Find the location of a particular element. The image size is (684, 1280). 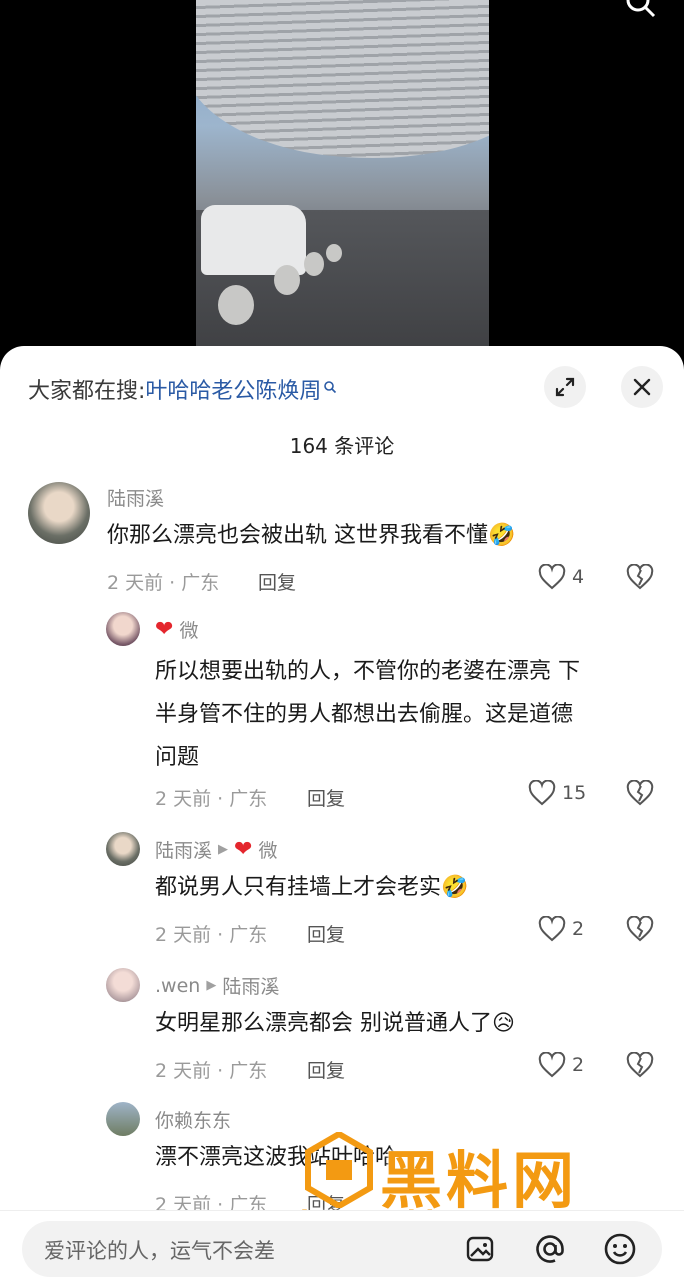

like-button: 15 is located at coordinates (557, 793).